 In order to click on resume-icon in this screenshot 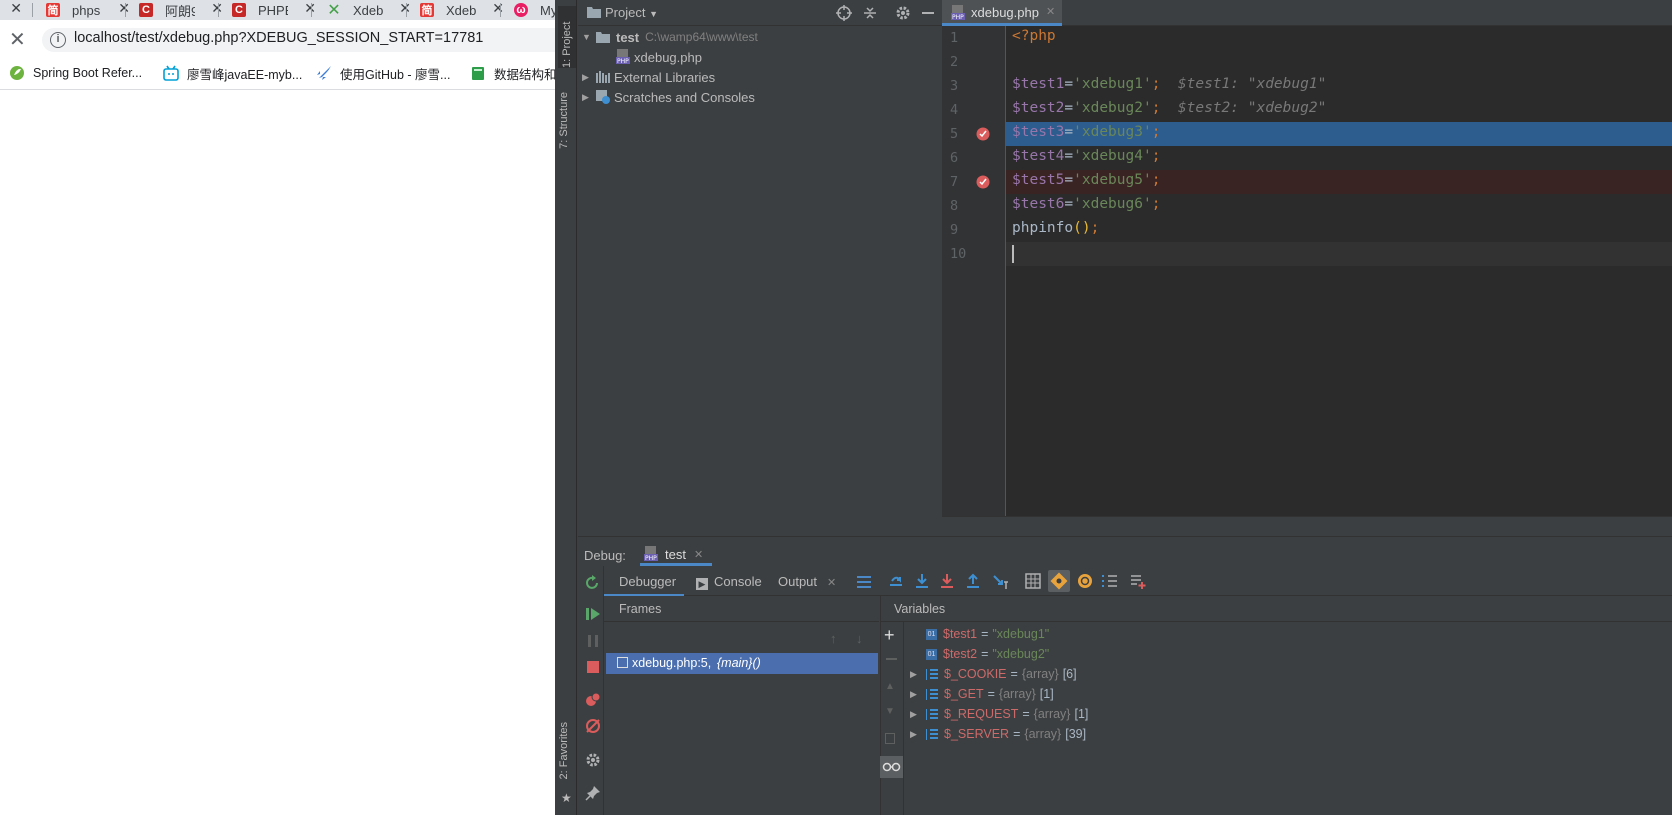, I will do `click(593, 614)`.